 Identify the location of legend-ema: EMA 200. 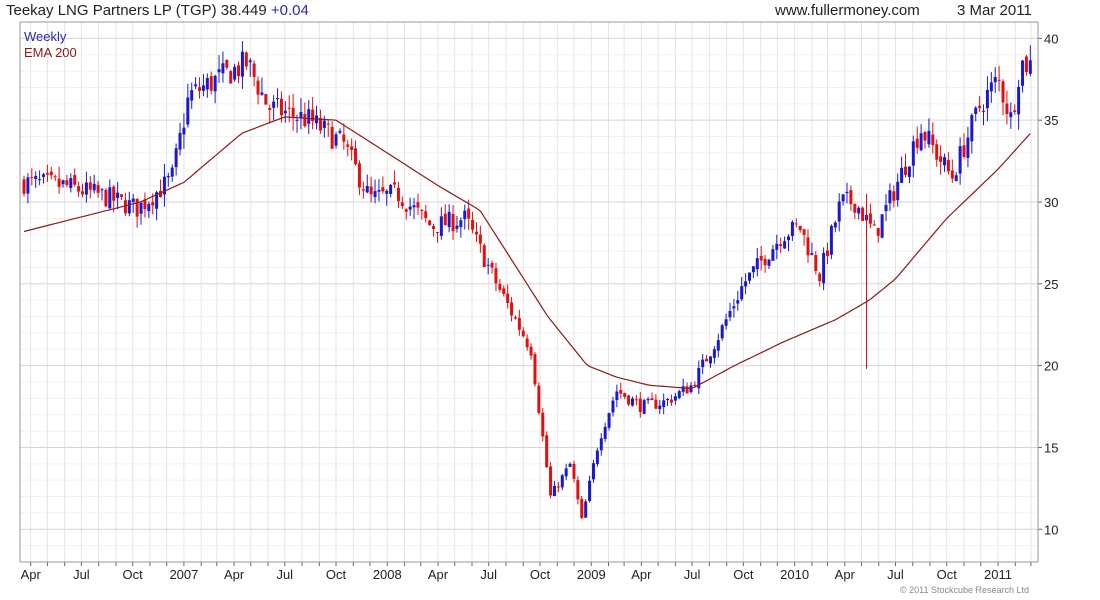
(50, 52).